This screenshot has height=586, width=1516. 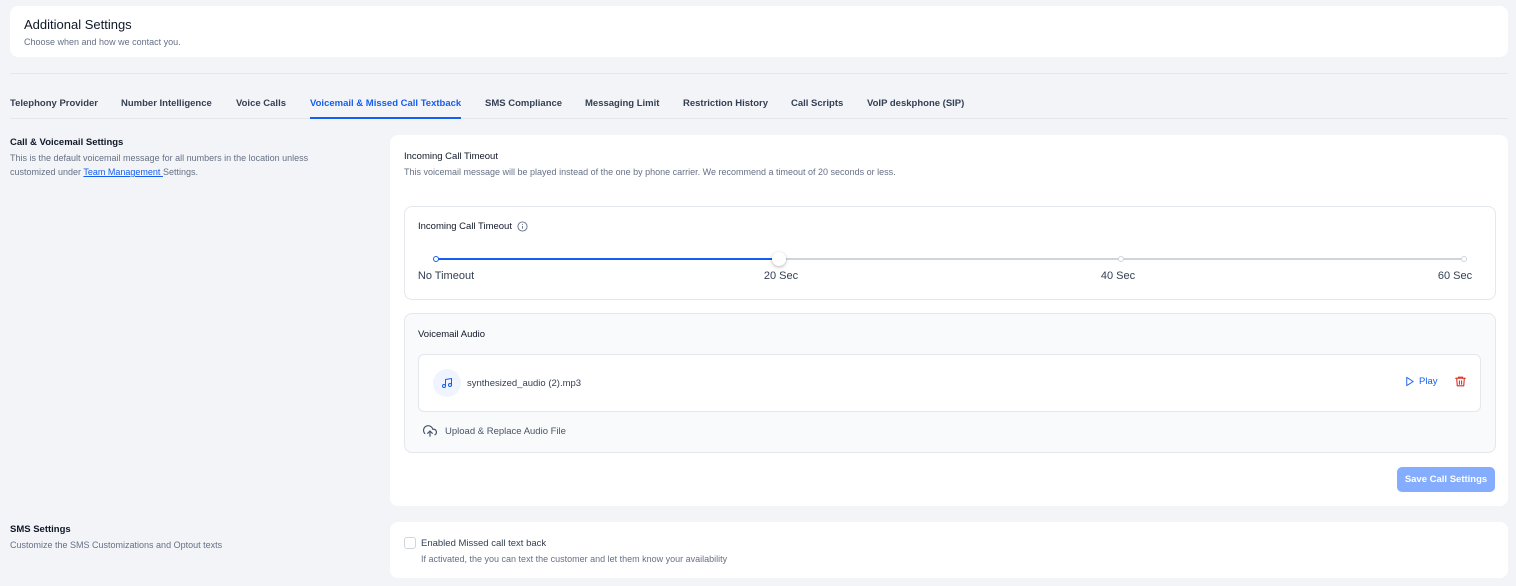 I want to click on audio-file-row: synthesized_audio (2).mp3 Play, so click(x=949, y=383).